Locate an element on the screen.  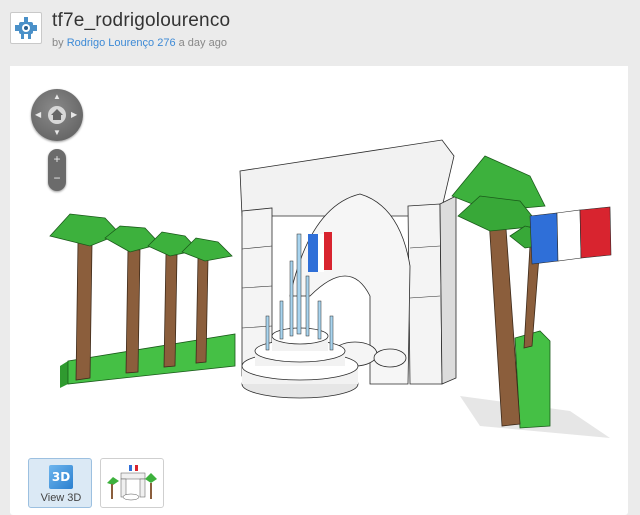
big-flag is located at coordinates (570, 235).